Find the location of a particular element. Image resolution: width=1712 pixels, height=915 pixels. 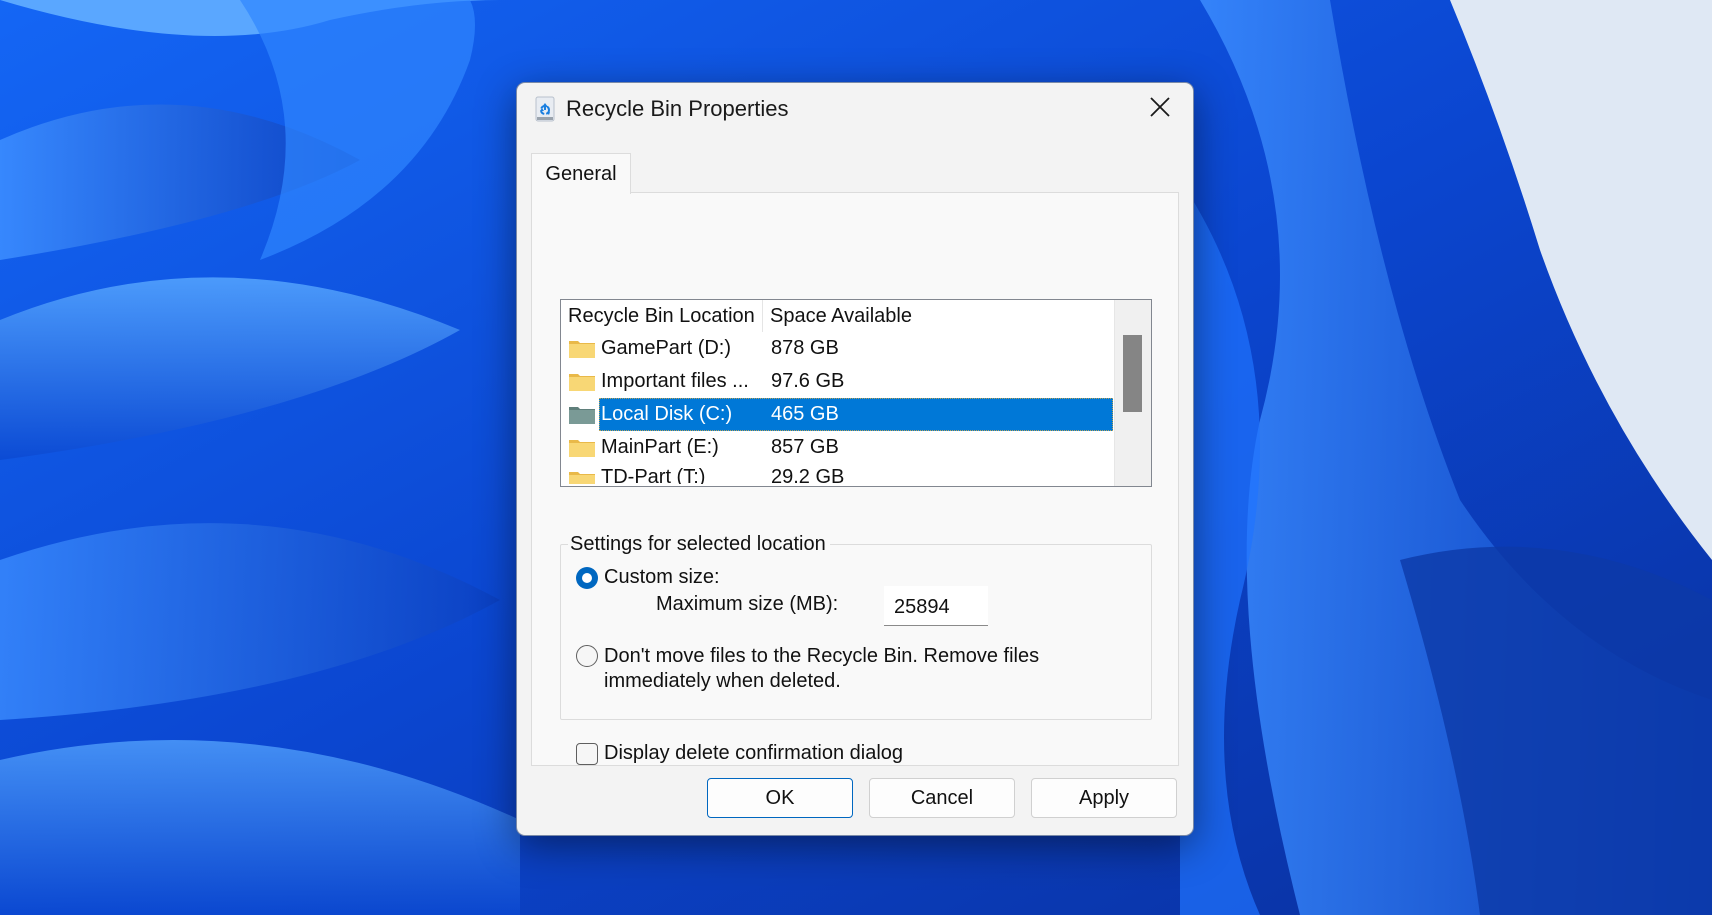

dialog-title: Recycle Bin Properties is located at coordinates (677, 108).